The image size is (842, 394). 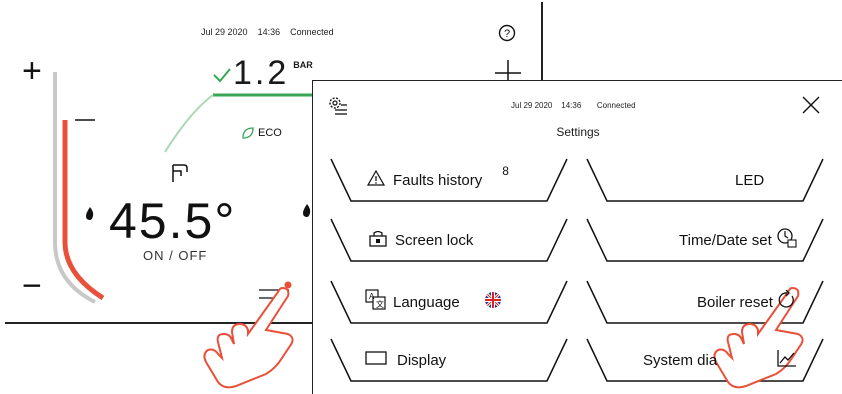 What do you see at coordinates (376, 179) in the screenshot?
I see `warning-triangle-icon` at bounding box center [376, 179].